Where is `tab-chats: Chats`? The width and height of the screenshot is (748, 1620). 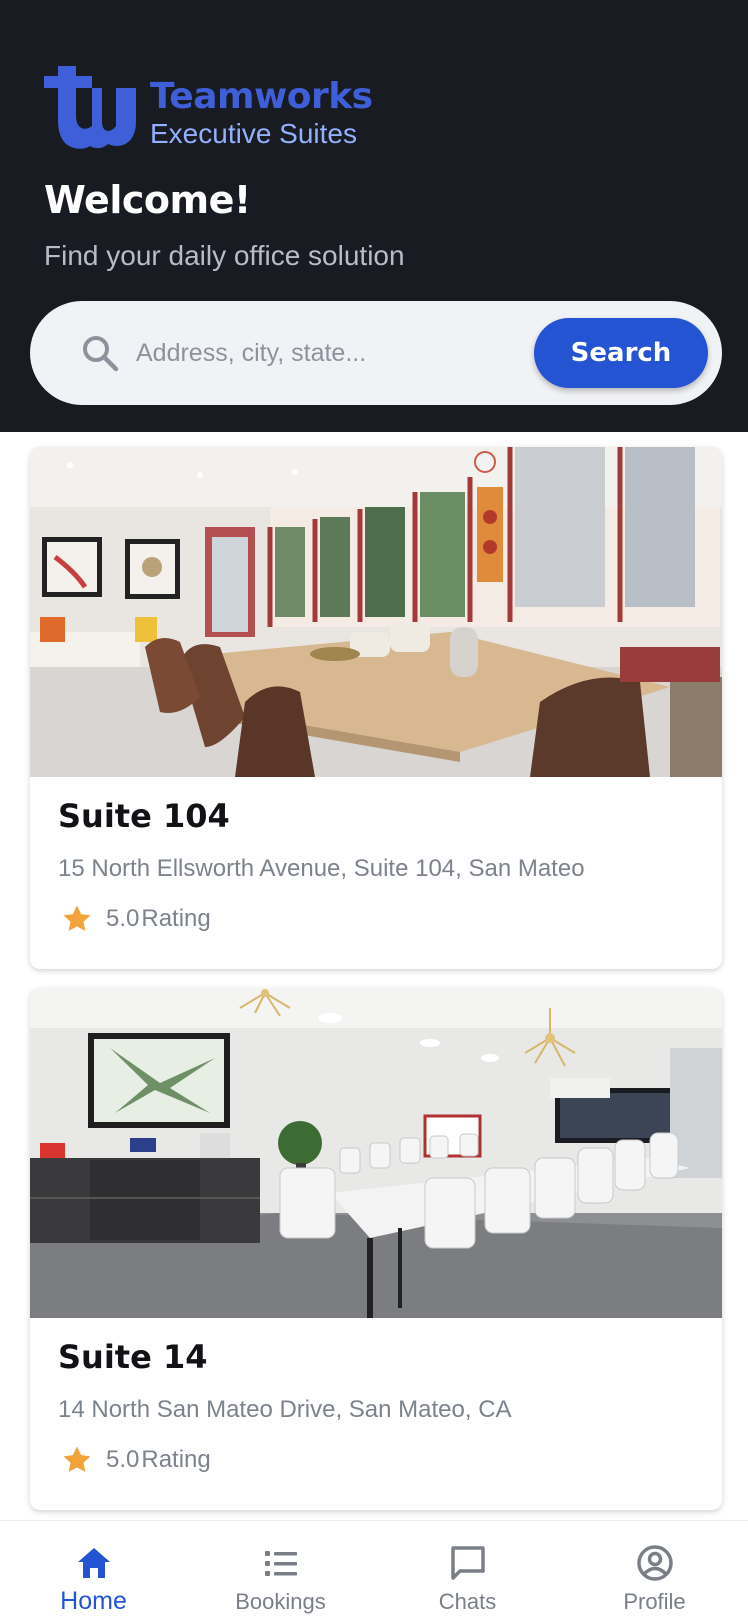
tab-chats: Chats is located at coordinates (467, 1570).